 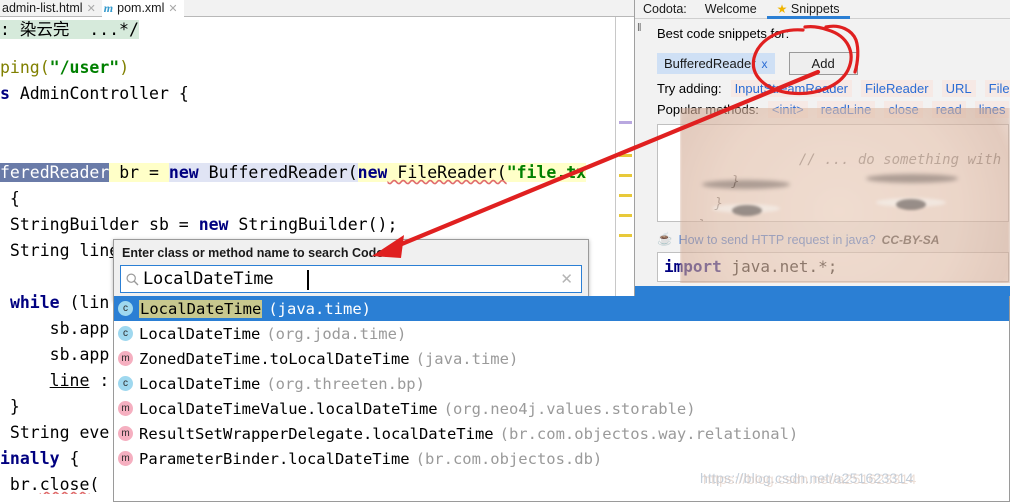 What do you see at coordinates (846, 109) in the screenshot?
I see `popular-method-readline: readLine` at bounding box center [846, 109].